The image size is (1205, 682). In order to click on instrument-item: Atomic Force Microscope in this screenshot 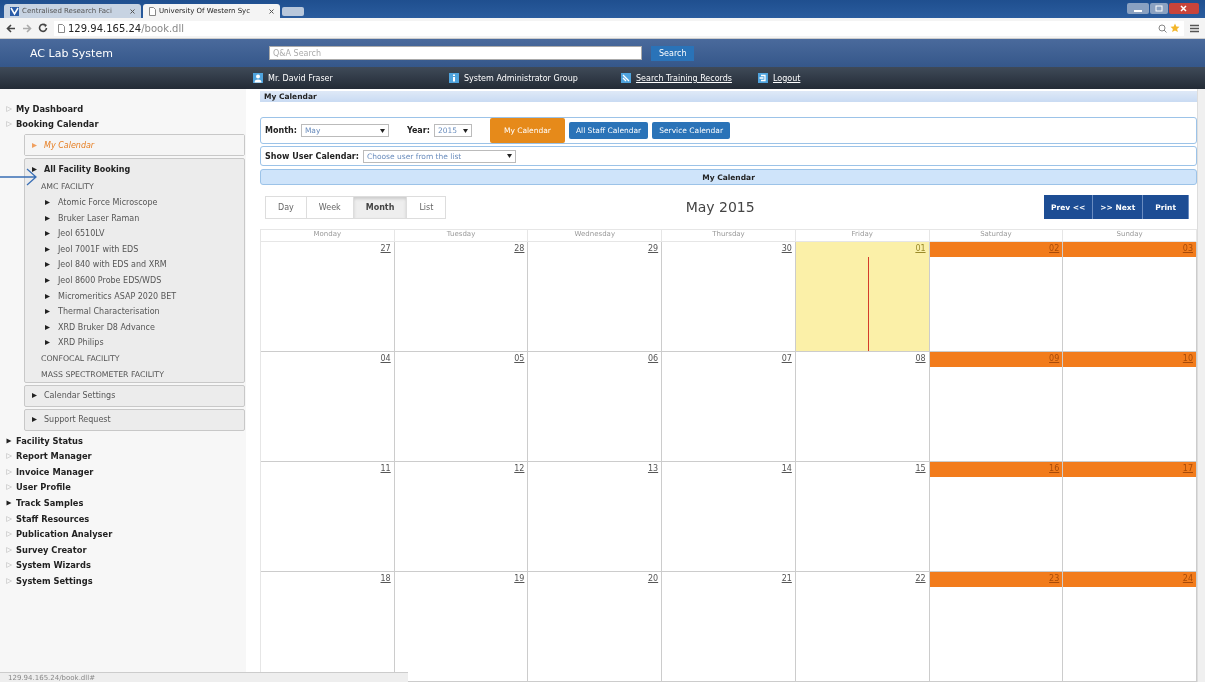, I will do `click(134, 202)`.